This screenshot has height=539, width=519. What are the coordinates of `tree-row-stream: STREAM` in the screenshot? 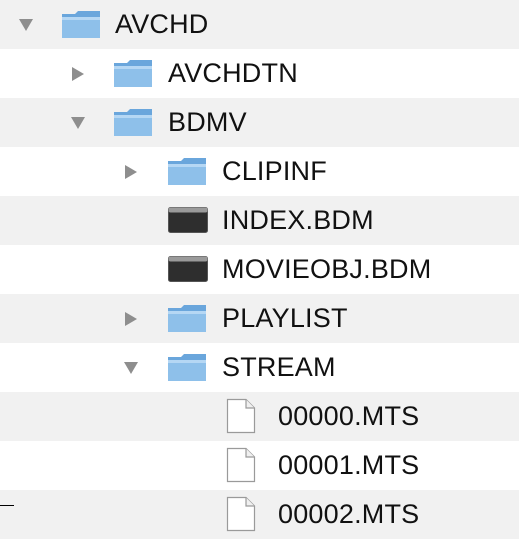 It's located at (259, 367).